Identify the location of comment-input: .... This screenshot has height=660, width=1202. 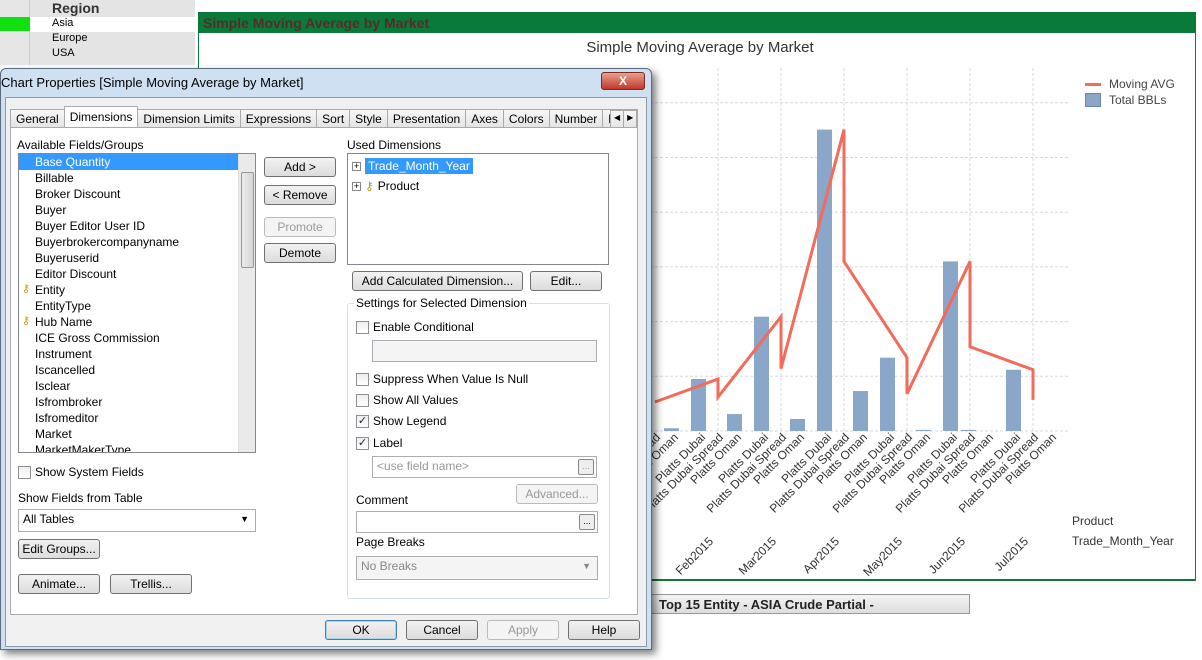
(477, 522).